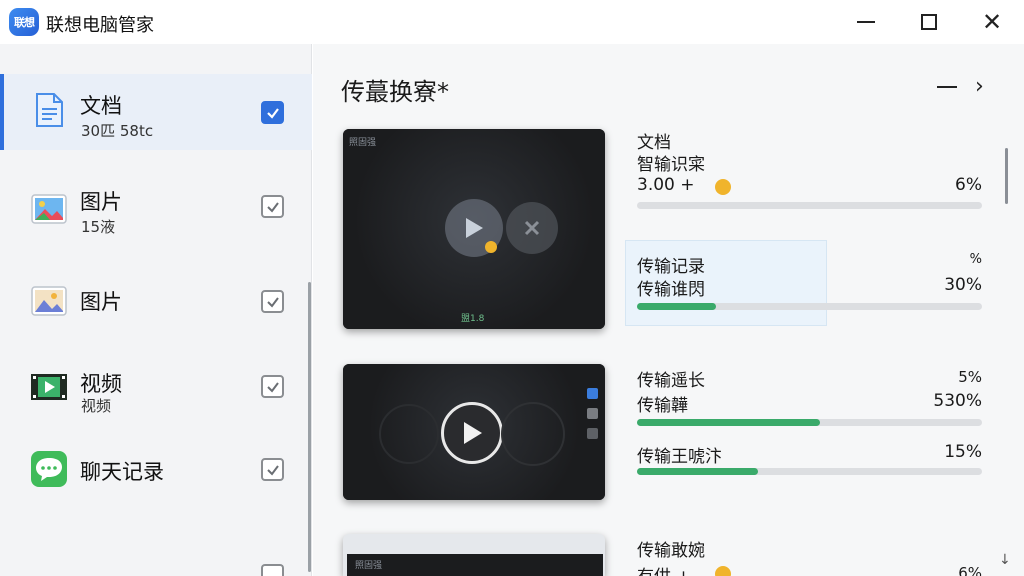  I want to click on video-icon, so click(49, 387).